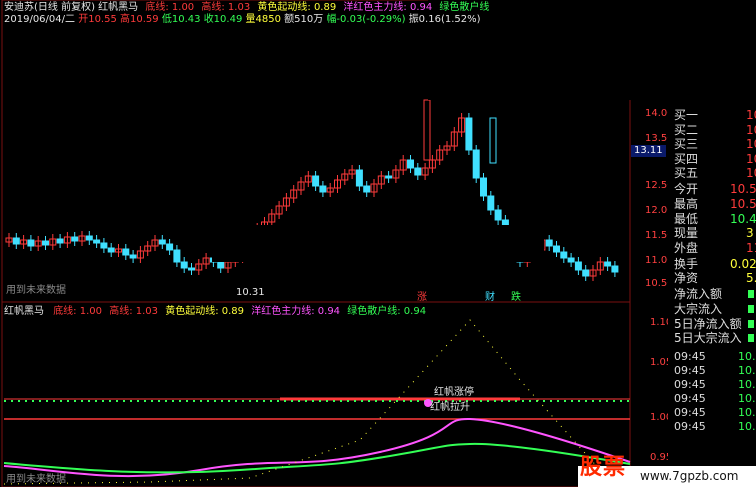 The width and height of the screenshot is (756, 487). What do you see at coordinates (139, 19) in the screenshot?
I see `high-label: 高10.59` at bounding box center [139, 19].